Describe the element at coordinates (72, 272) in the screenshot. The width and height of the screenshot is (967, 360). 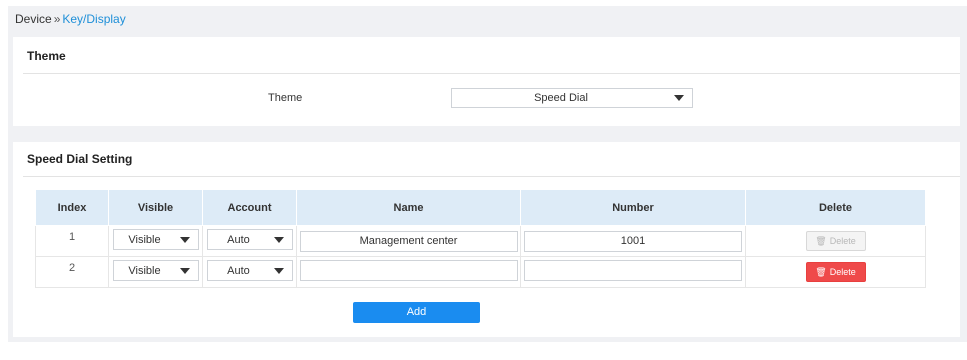
I see `row-index: 2` at that location.